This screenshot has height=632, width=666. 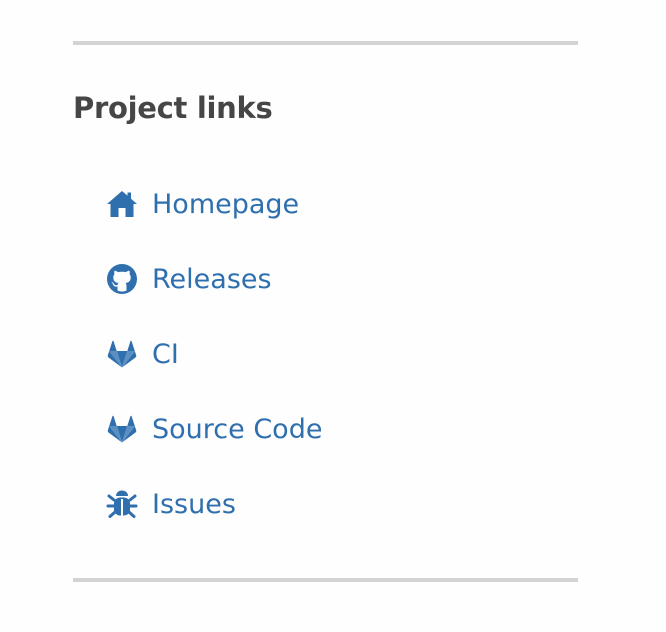 What do you see at coordinates (173, 108) in the screenshot?
I see `section-title: Project links` at bounding box center [173, 108].